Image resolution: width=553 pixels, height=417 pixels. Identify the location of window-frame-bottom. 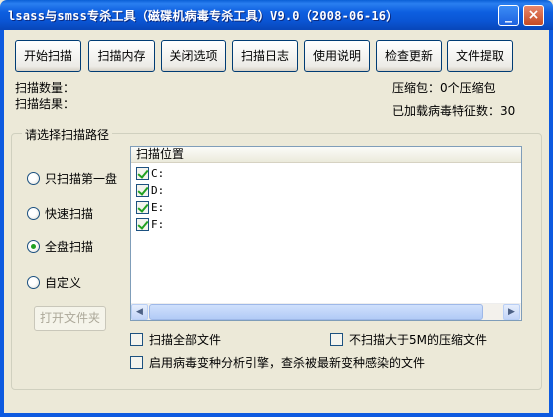
(276, 415).